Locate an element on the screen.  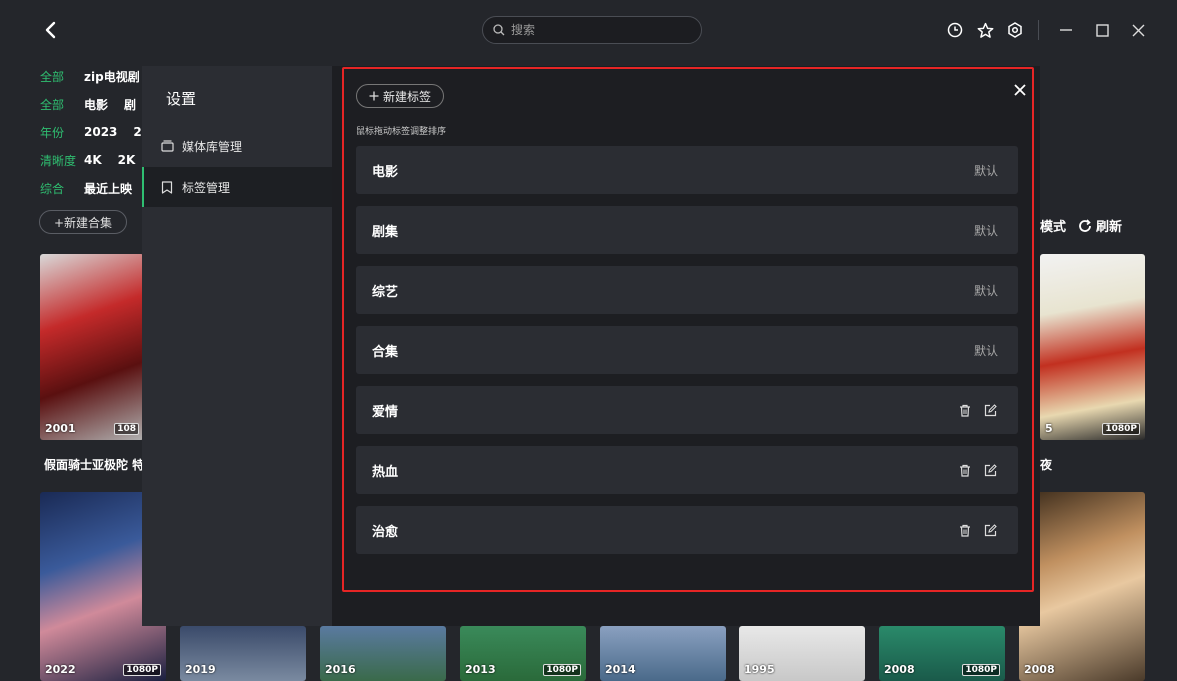
history-button is located at coordinates (955, 30).